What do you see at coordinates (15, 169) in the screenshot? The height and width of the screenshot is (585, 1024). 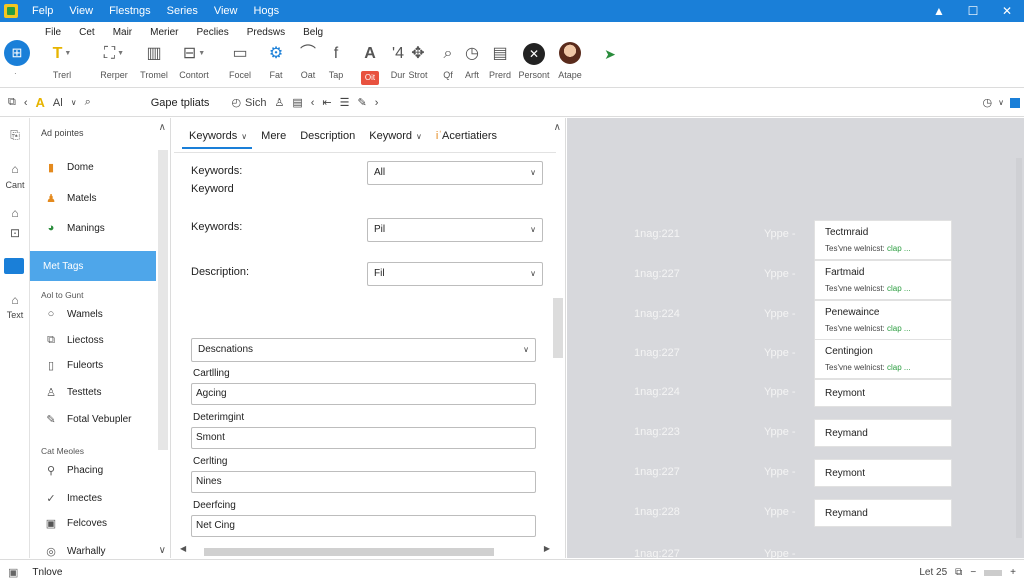 I see `home-icon: ⌂` at bounding box center [15, 169].